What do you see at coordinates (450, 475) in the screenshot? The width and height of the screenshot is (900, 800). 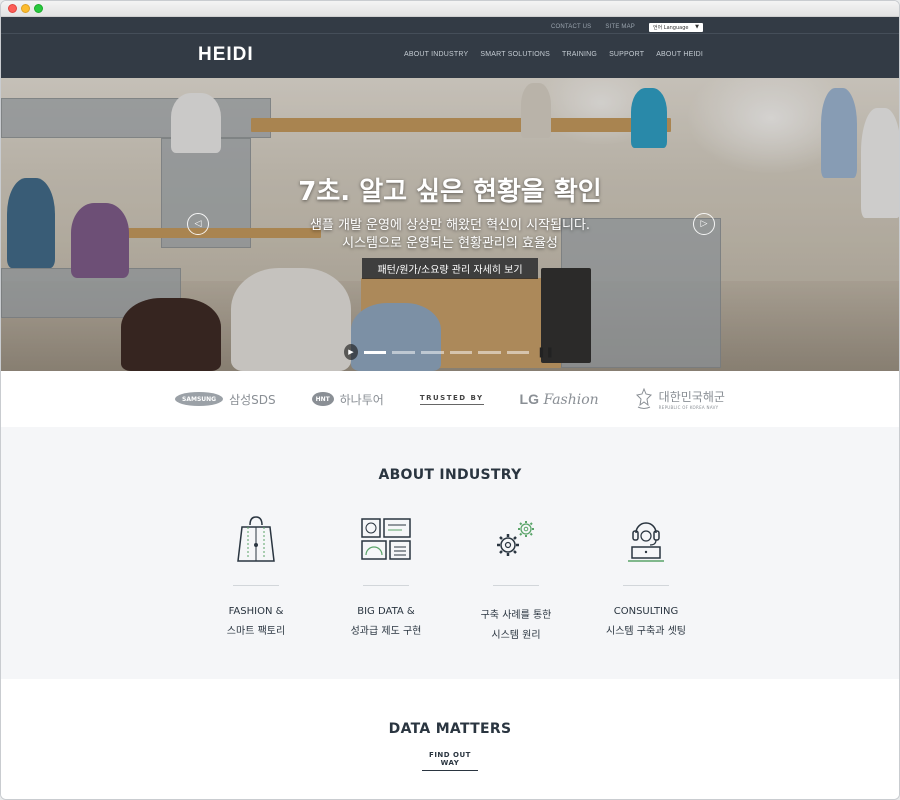 I see `about-industry-title: ABOUT INDUSTRY` at bounding box center [450, 475].